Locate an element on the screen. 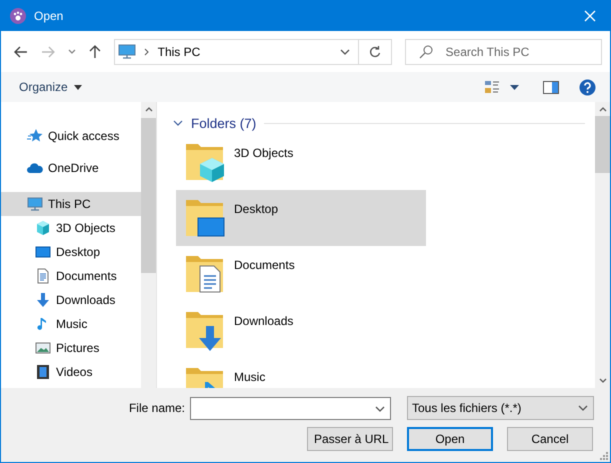 This screenshot has height=463, width=611. up-arrow-icon is located at coordinates (94, 51).